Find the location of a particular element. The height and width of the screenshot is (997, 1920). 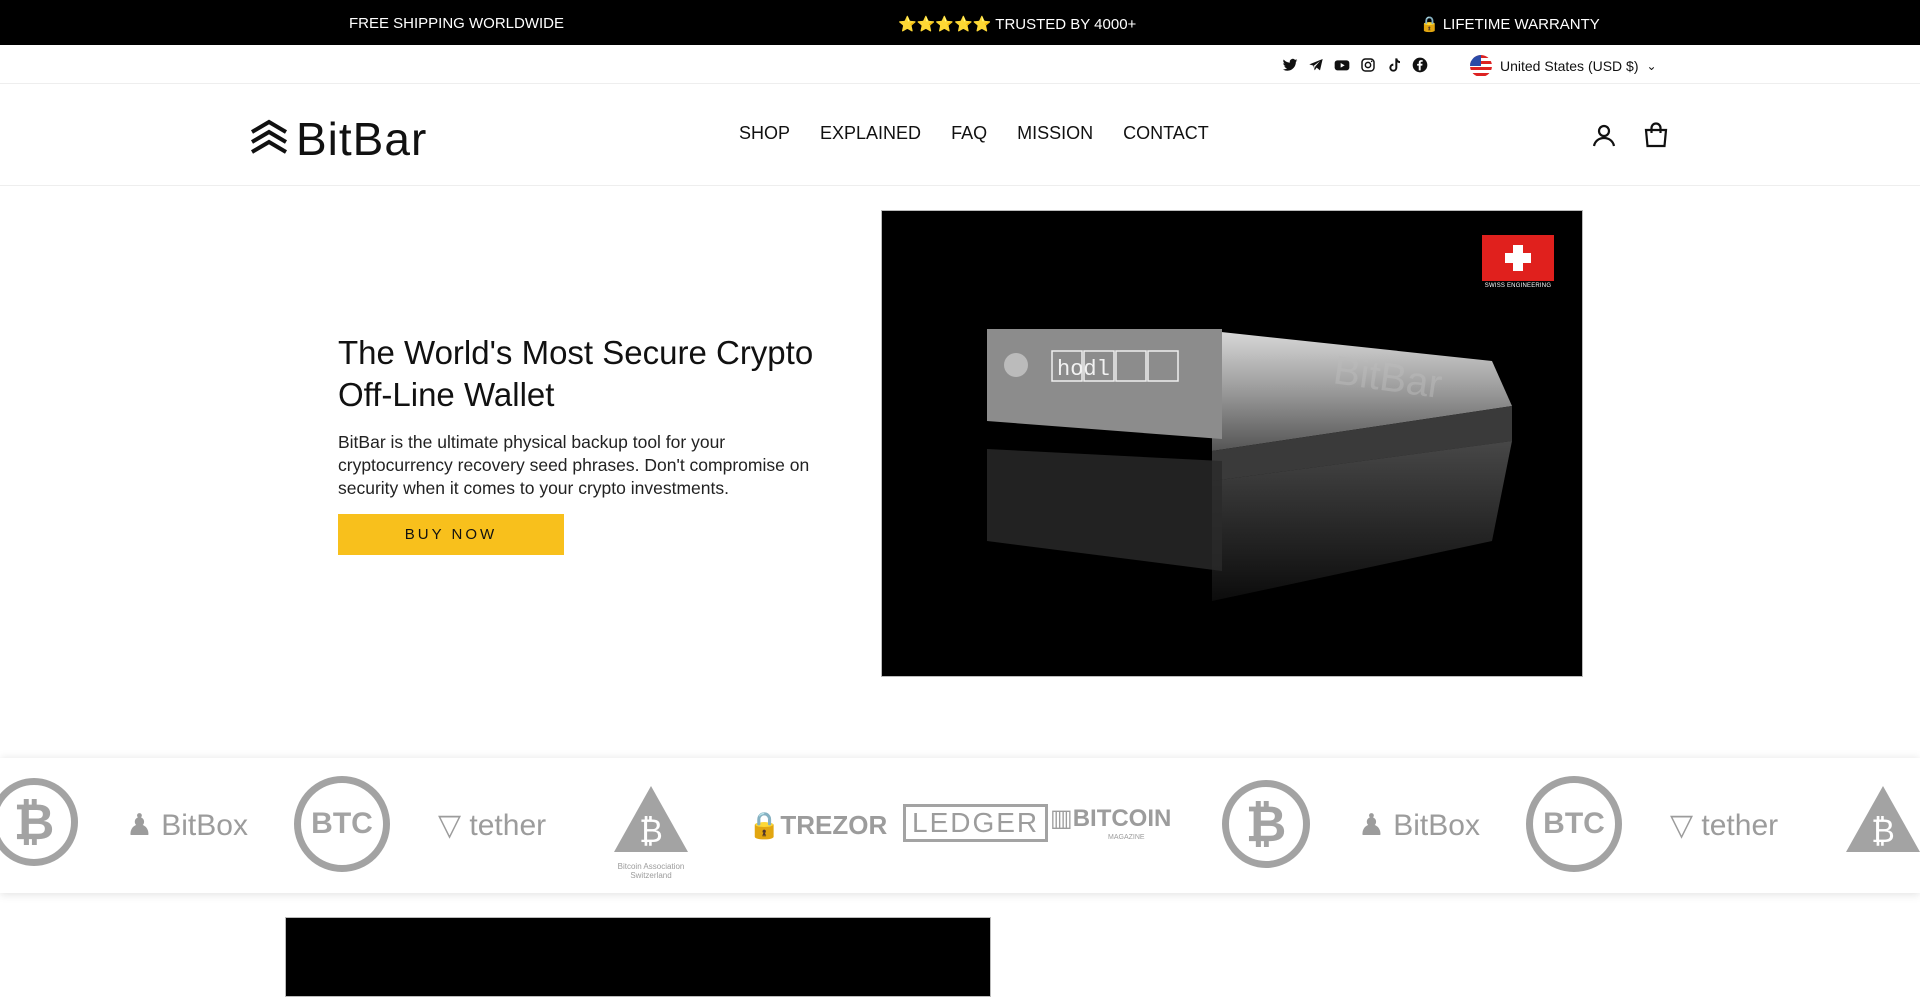

letter-tiles: hodl is located at coordinates (1083, 369).